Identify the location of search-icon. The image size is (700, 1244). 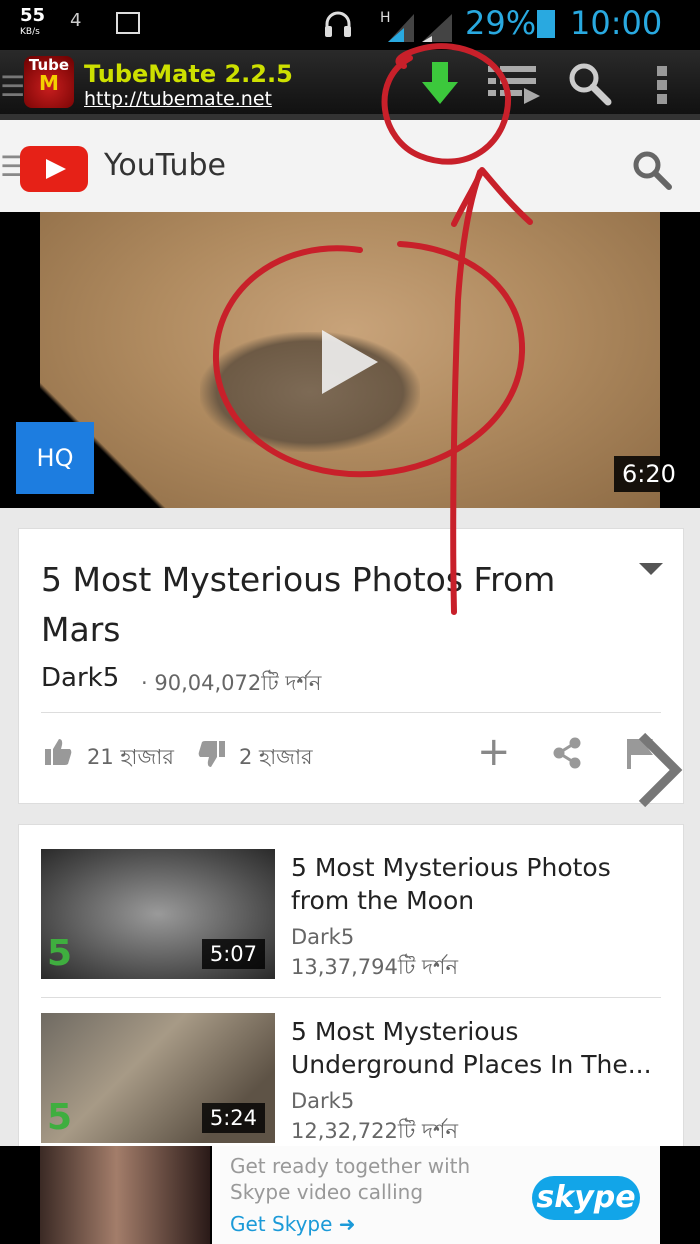
(589, 83).